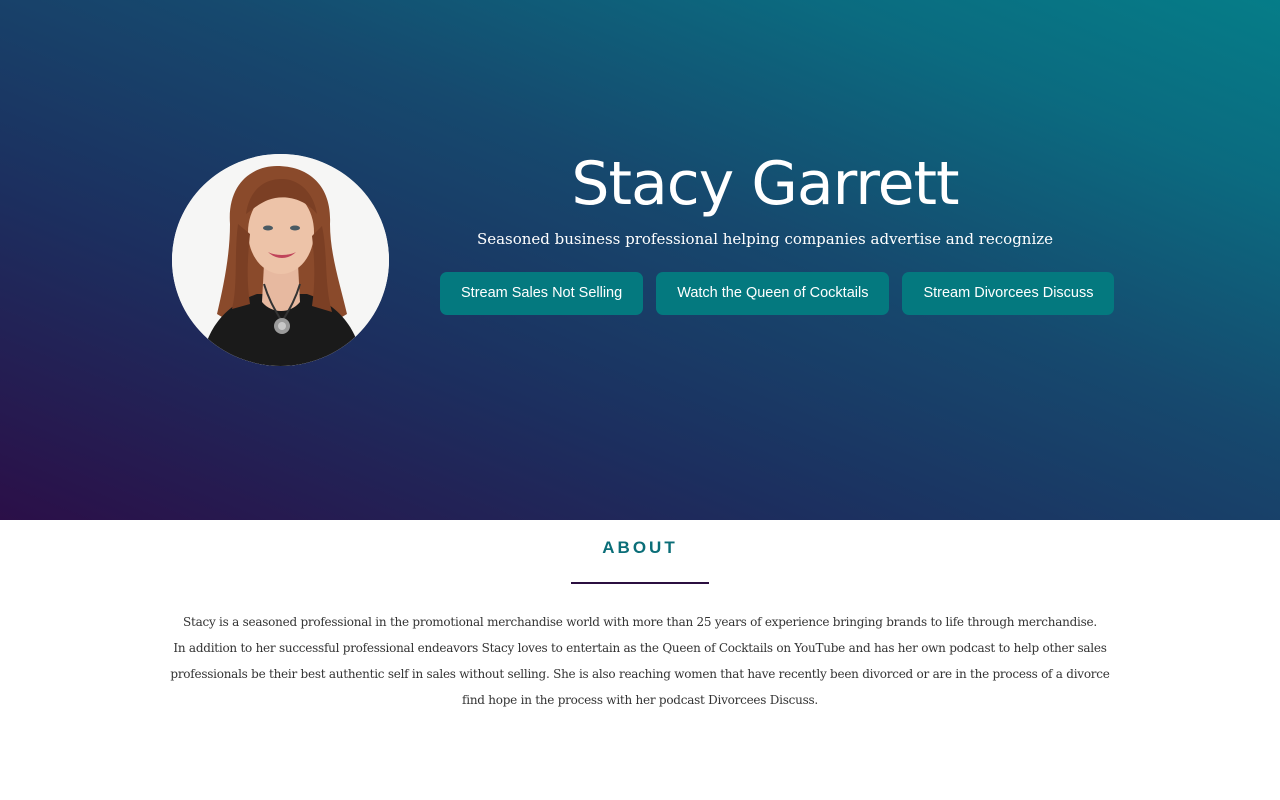 The image size is (1280, 800). Describe the element at coordinates (1008, 293) in the screenshot. I see `stream-divorcees-discuss-button: Stream Divorcees Discuss` at that location.